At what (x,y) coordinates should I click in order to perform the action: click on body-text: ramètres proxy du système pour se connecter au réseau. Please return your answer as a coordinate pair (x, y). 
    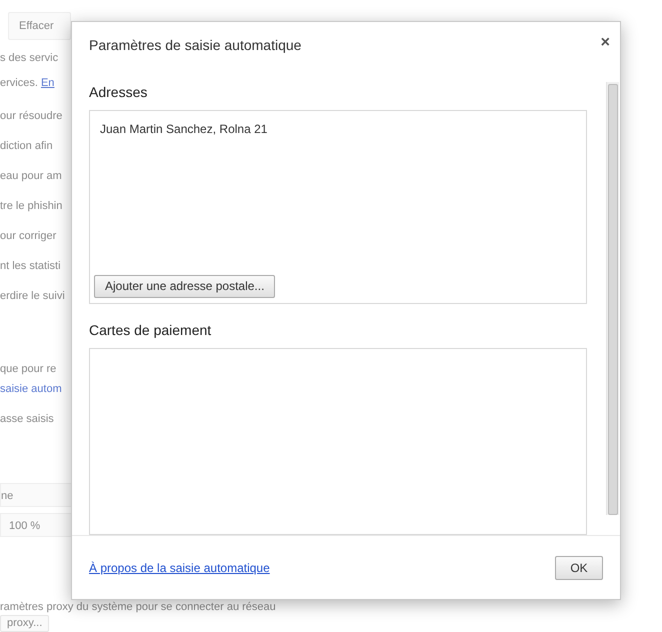
    Looking at the image, I should click on (138, 607).